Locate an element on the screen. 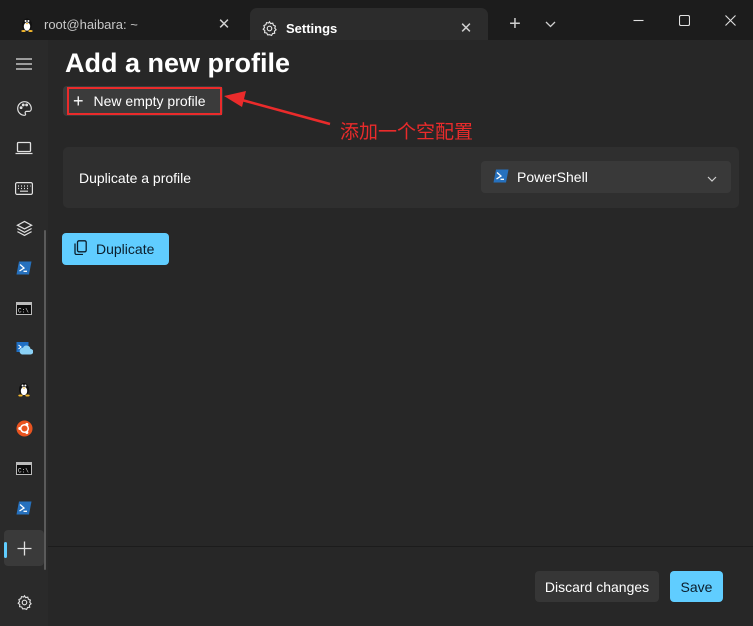  tab-title: Settings is located at coordinates (312, 28).